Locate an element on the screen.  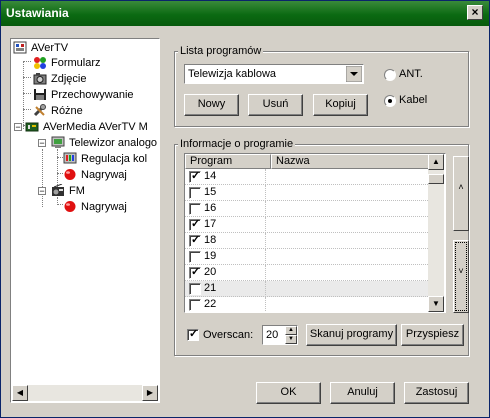
tools-icon is located at coordinates (39, 110).